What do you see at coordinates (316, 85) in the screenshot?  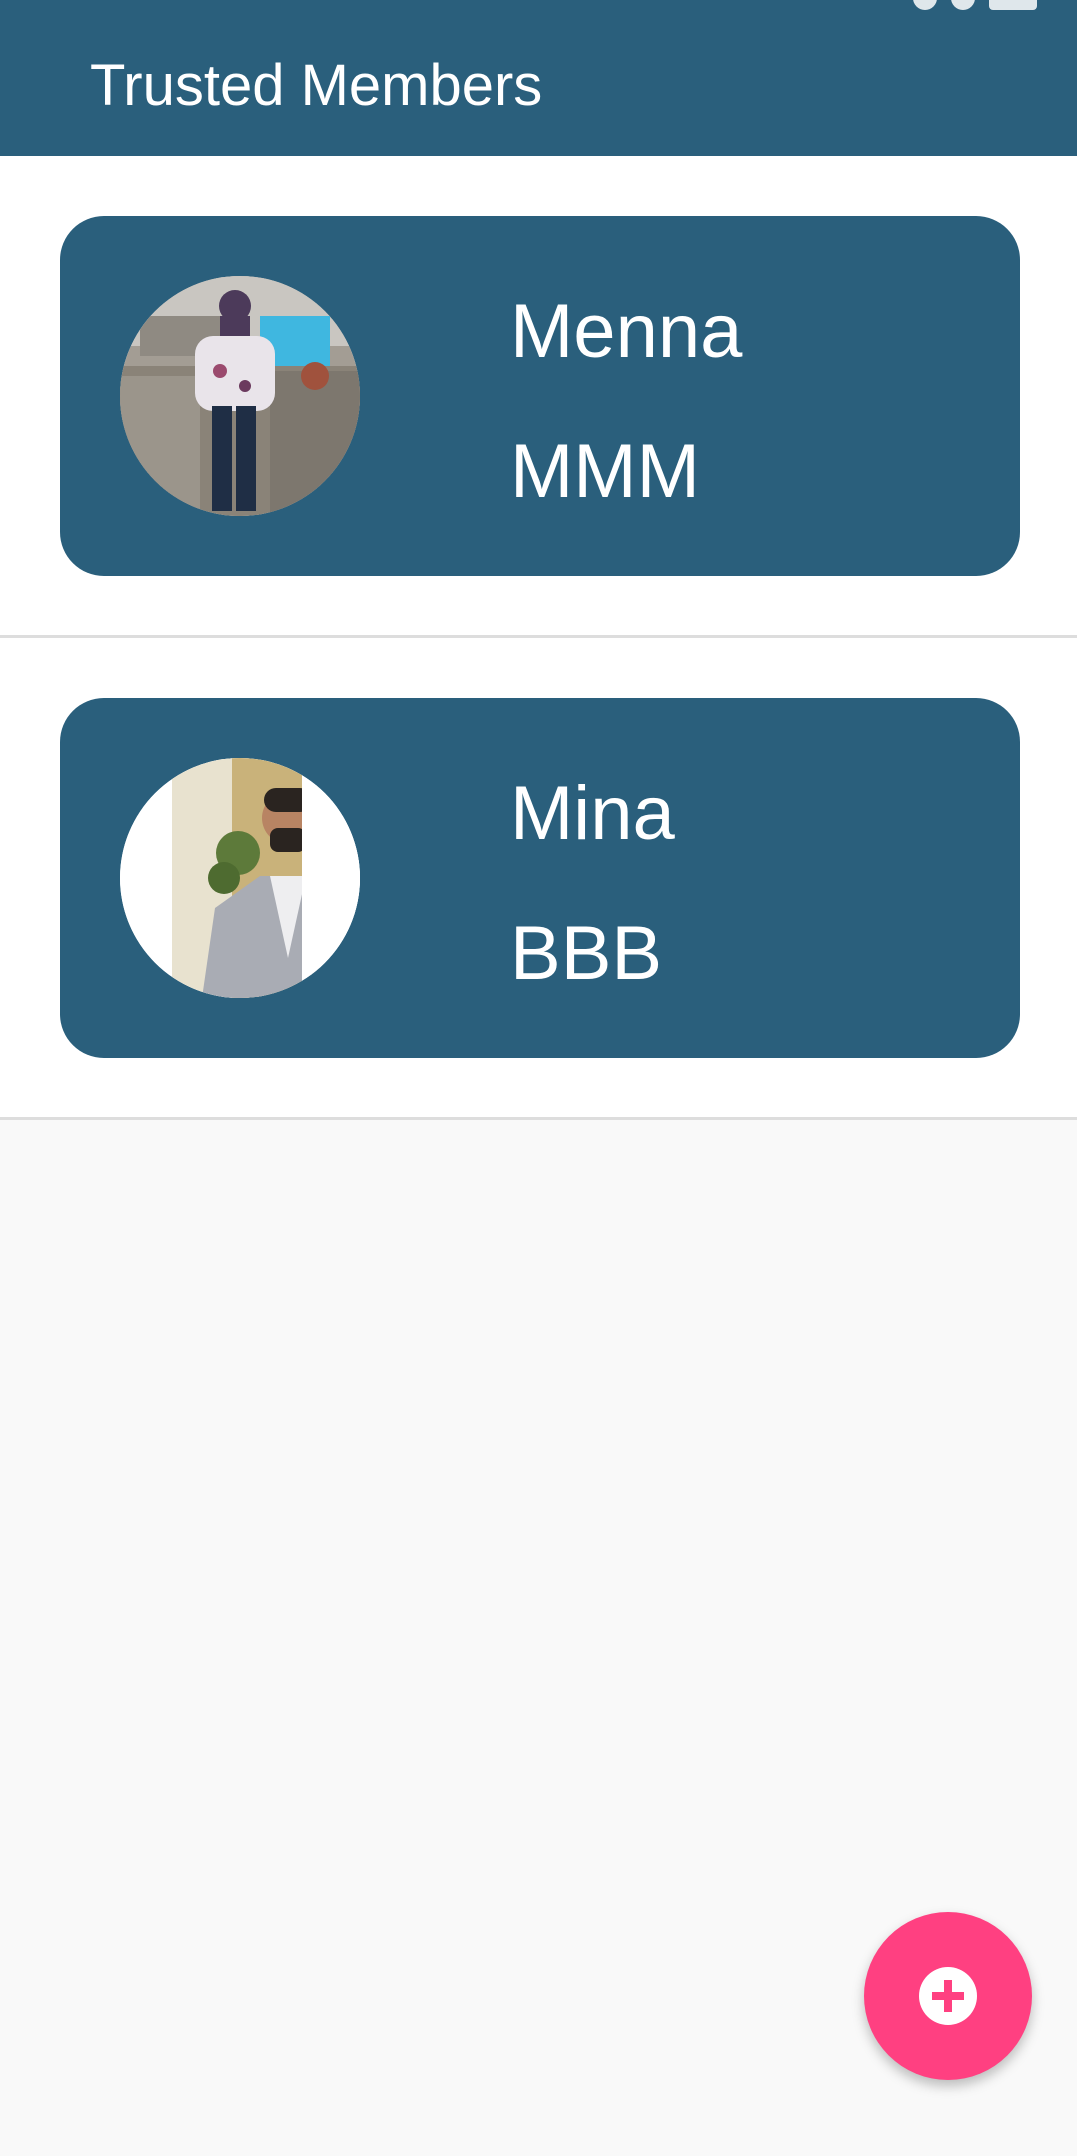 I see `page-title: Trusted Members` at bounding box center [316, 85].